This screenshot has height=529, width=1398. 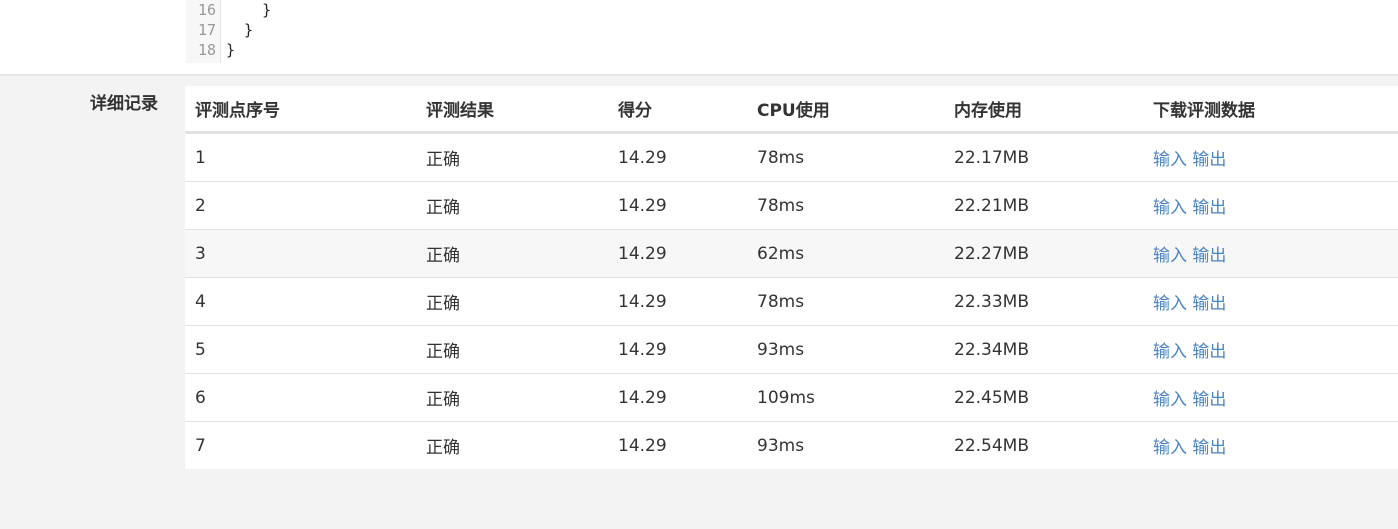 I want to click on case-id: 5, so click(x=300, y=349).